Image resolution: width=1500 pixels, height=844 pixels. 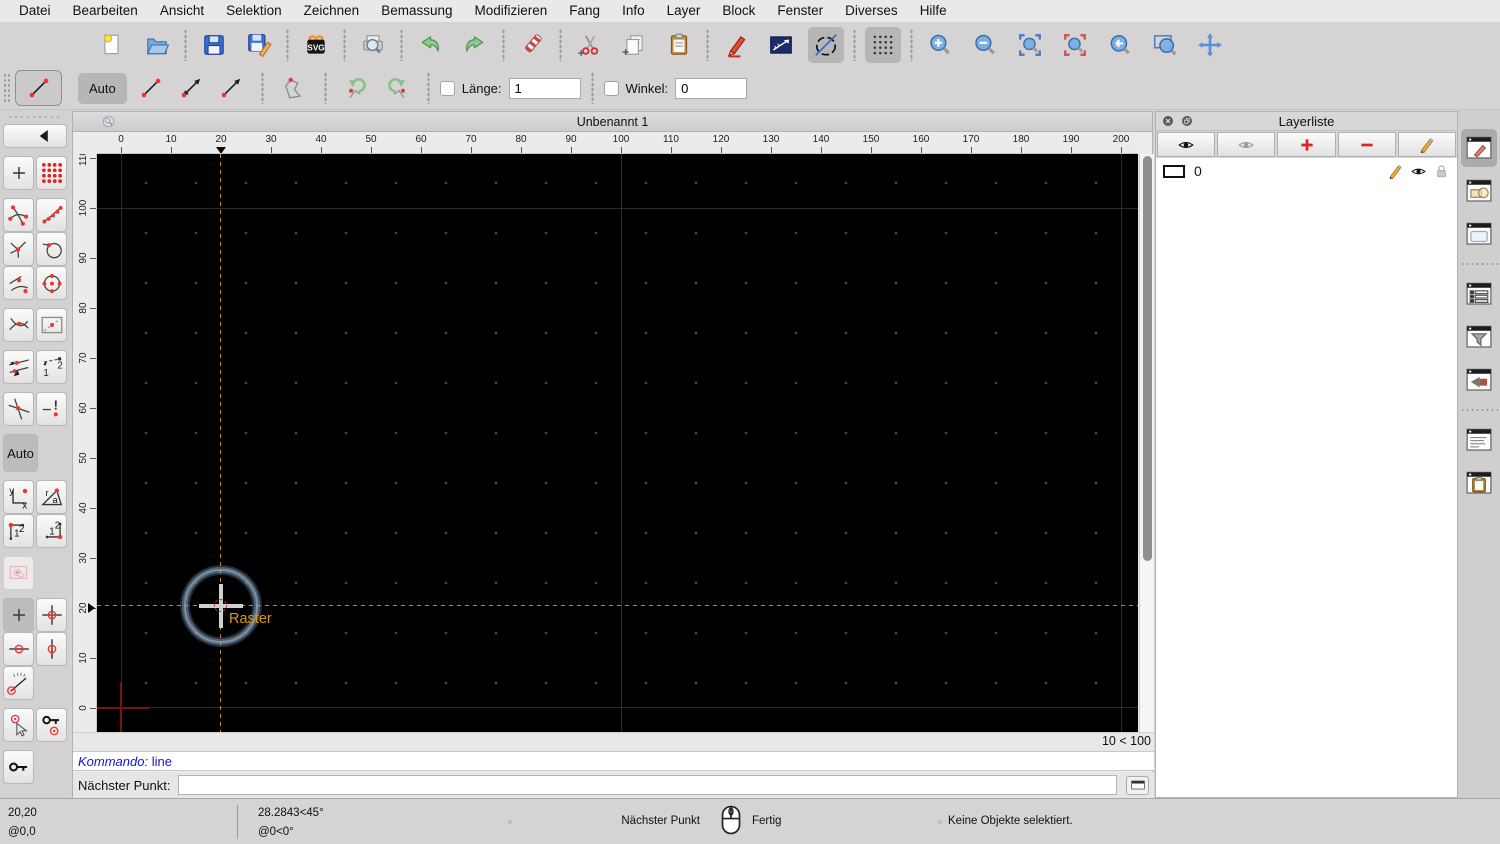 I want to click on line-two-points-button, so click(x=151, y=88).